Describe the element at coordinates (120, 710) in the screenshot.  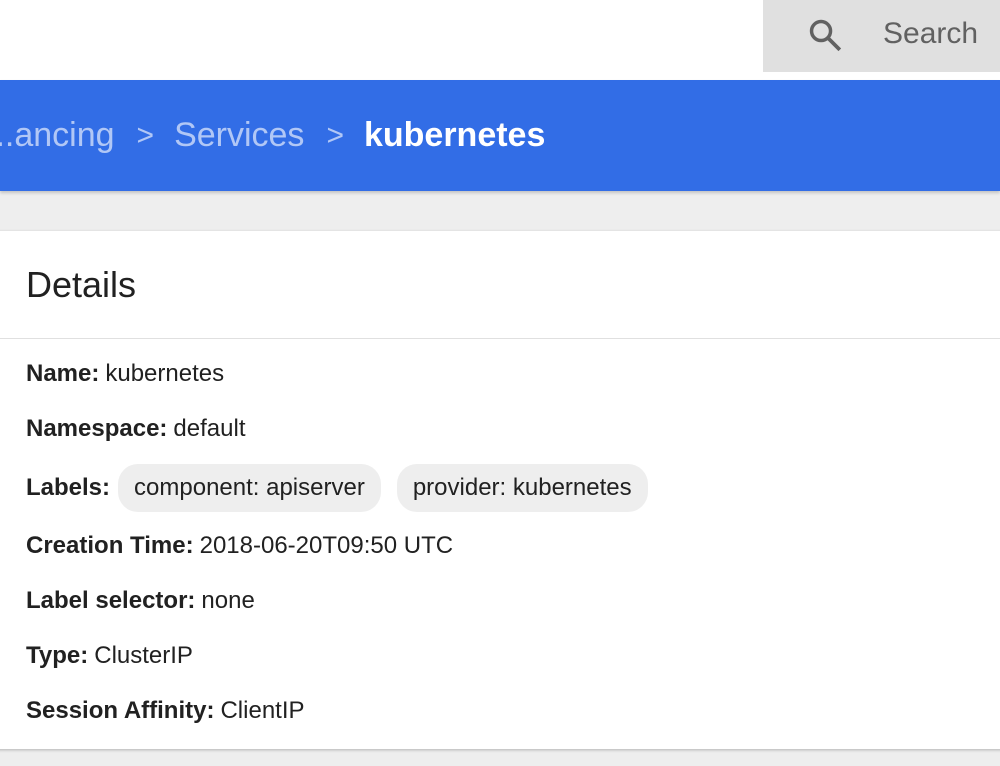
I see `session-affinity-label: Session Affinity:` at that location.